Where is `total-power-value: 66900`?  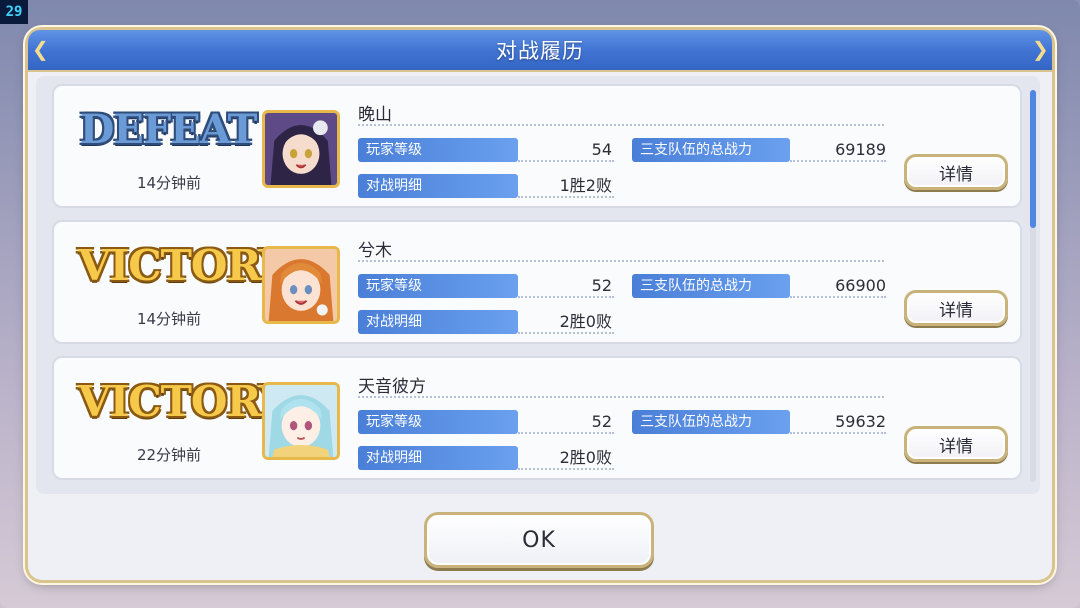
total-power-value: 66900 is located at coordinates (860, 285).